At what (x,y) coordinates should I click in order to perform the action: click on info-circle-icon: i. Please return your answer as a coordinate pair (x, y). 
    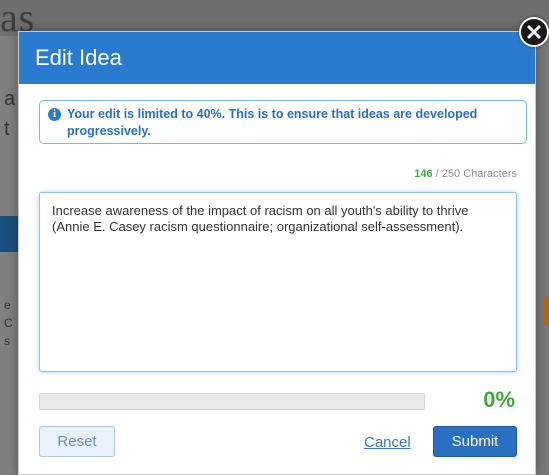
    Looking at the image, I should click on (54, 114).